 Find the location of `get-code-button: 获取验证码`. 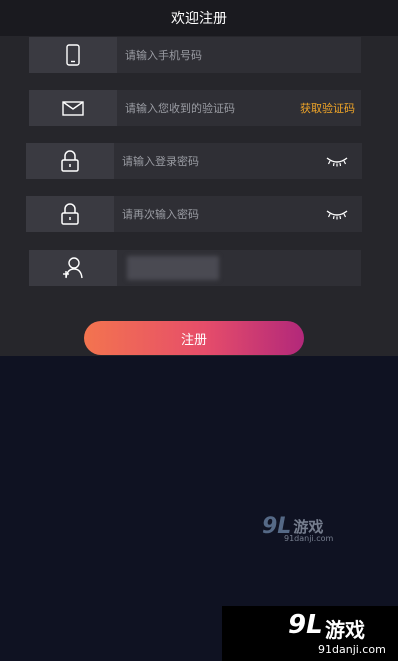

get-code-button: 获取验证码 is located at coordinates (330, 108).